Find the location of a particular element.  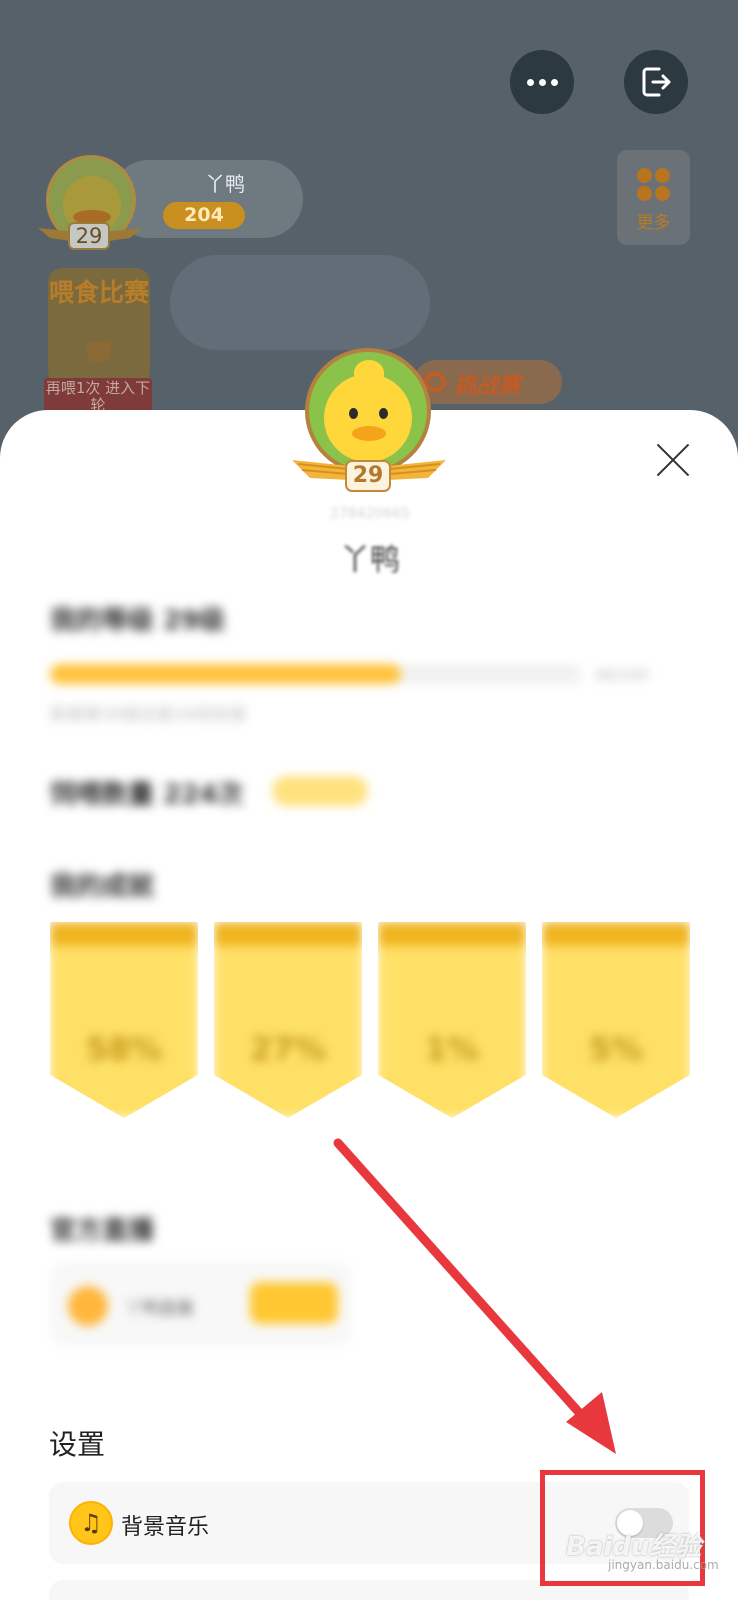

medals-title: 我的成就 is located at coordinates (102, 887).